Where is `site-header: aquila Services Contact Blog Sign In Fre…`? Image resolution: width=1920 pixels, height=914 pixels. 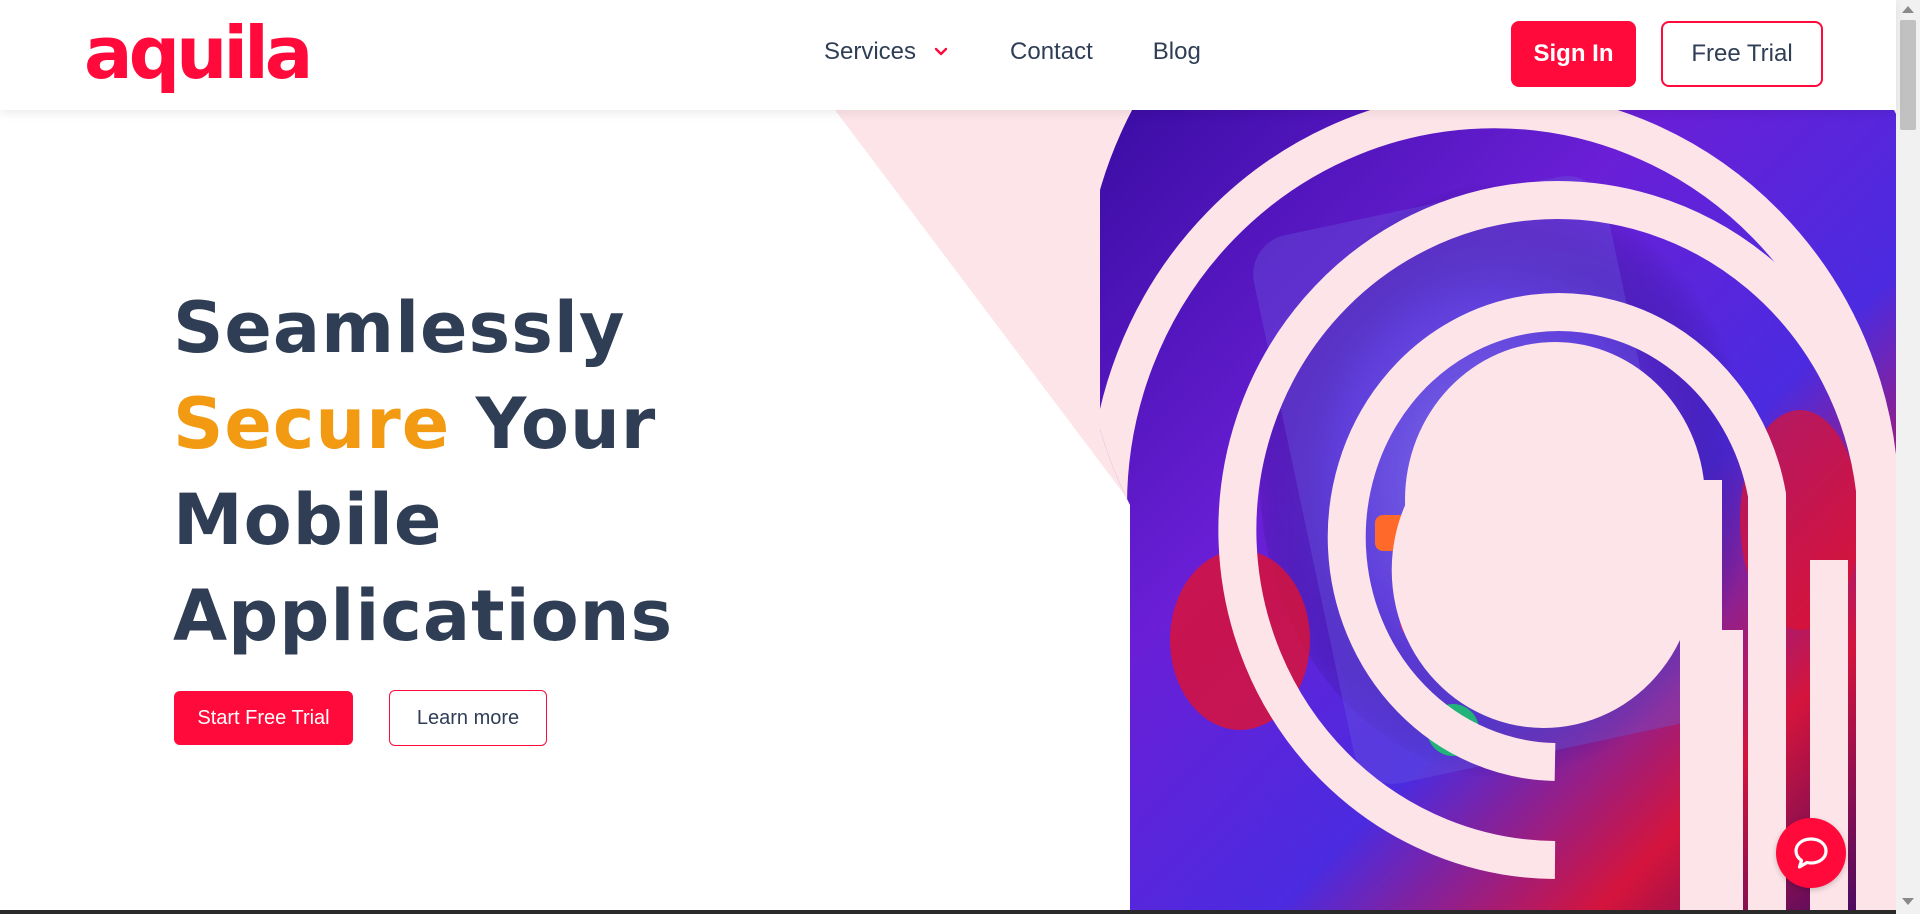
site-header: aquila Services Contact Blog Sign In Fre… is located at coordinates (948, 55).